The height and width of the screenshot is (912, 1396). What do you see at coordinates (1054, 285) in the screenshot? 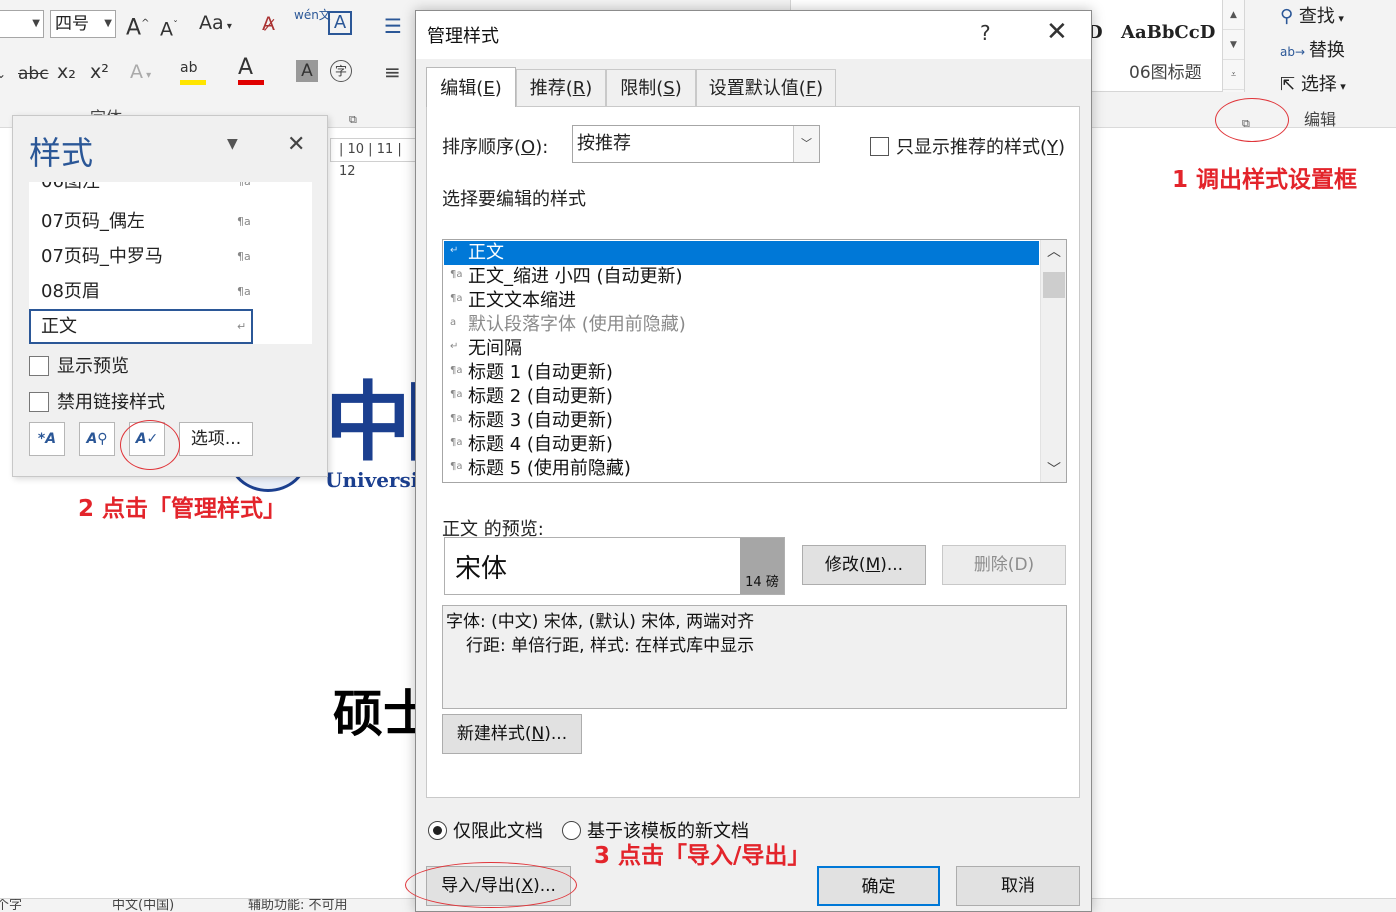
I see `scroll-thumb` at bounding box center [1054, 285].